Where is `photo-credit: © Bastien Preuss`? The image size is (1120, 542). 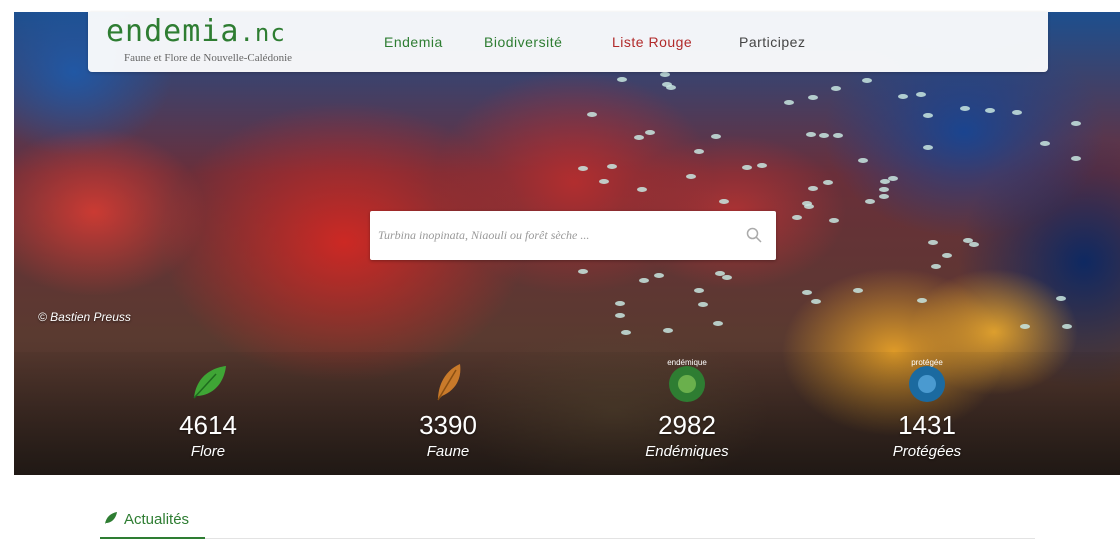 photo-credit: © Bastien Preuss is located at coordinates (84, 317).